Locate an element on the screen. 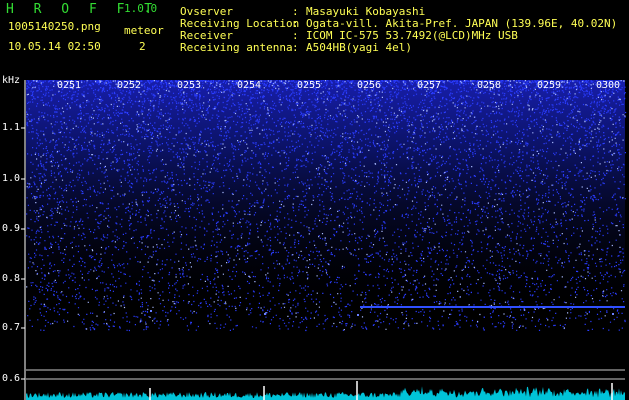 The height and width of the screenshot is (400, 629). time-tick: 0256 is located at coordinates (369, 85).